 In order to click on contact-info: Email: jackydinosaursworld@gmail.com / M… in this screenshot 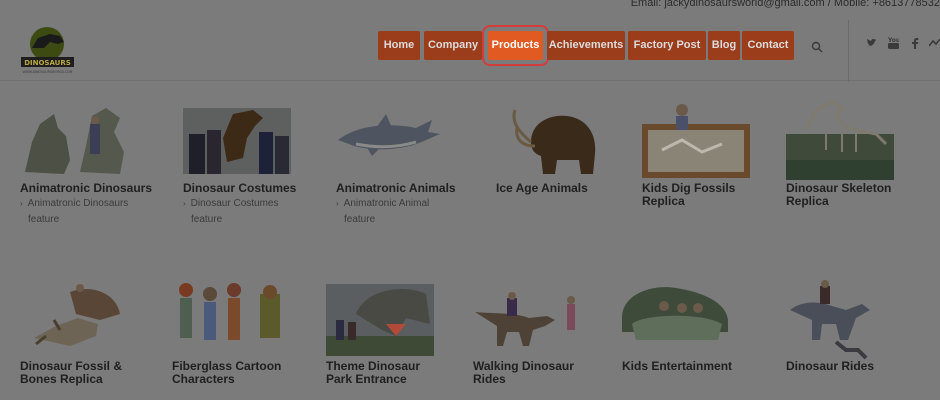, I will do `click(785, 4)`.